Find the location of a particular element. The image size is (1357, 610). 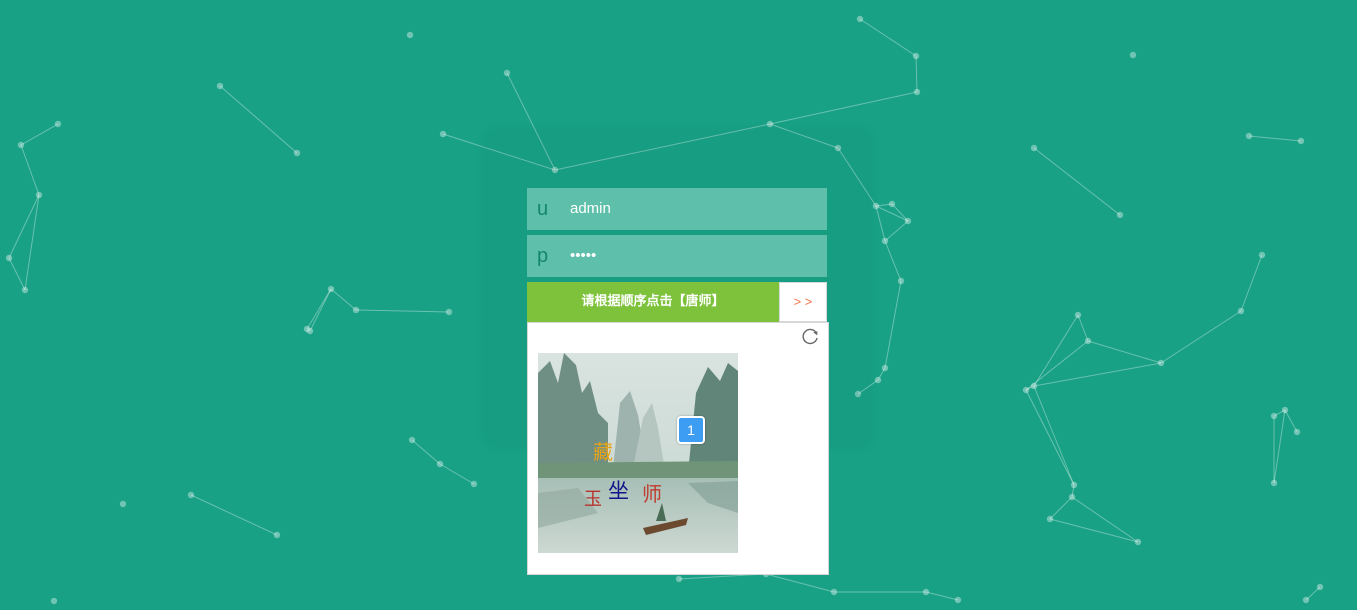

captcha-bar: 请根据顺序点击【唐师】 > > is located at coordinates (677, 302).